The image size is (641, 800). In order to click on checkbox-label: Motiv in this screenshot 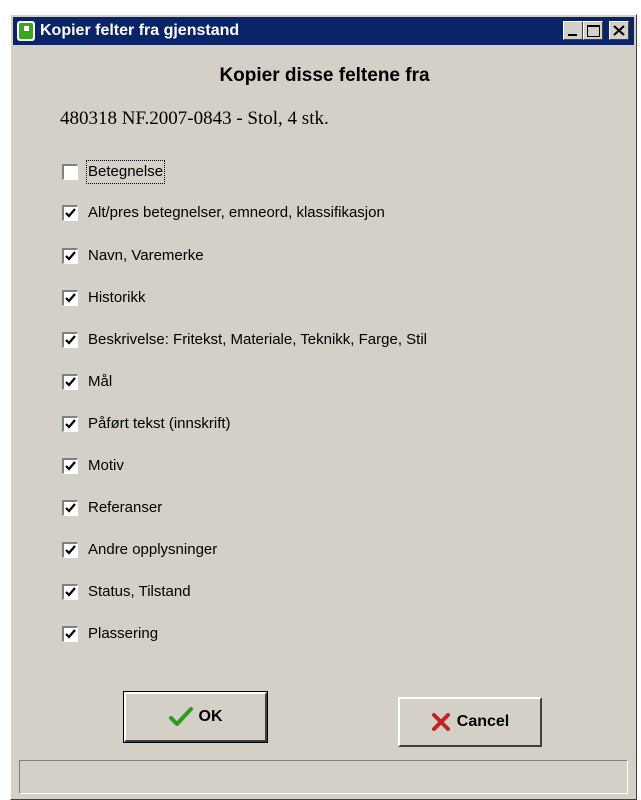, I will do `click(106, 466)`.